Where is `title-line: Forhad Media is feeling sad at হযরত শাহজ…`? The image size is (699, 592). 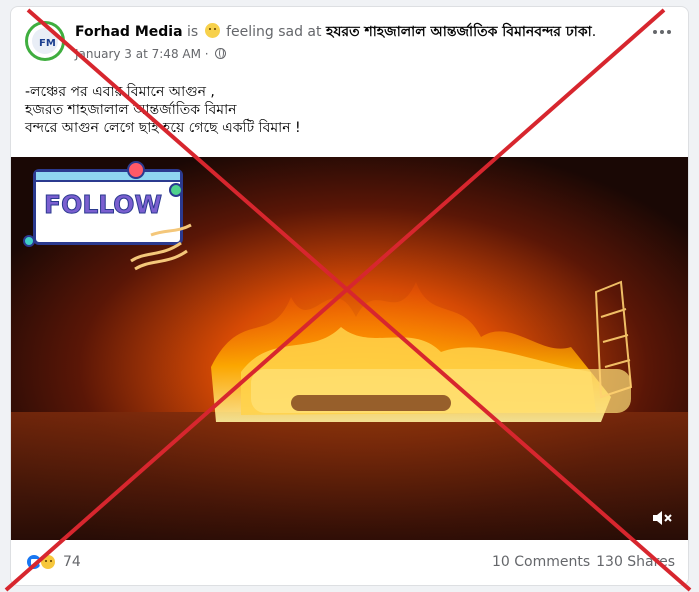 title-line: Forhad Media is feeling sad at হযরত শাহজ… is located at coordinates (365, 32).